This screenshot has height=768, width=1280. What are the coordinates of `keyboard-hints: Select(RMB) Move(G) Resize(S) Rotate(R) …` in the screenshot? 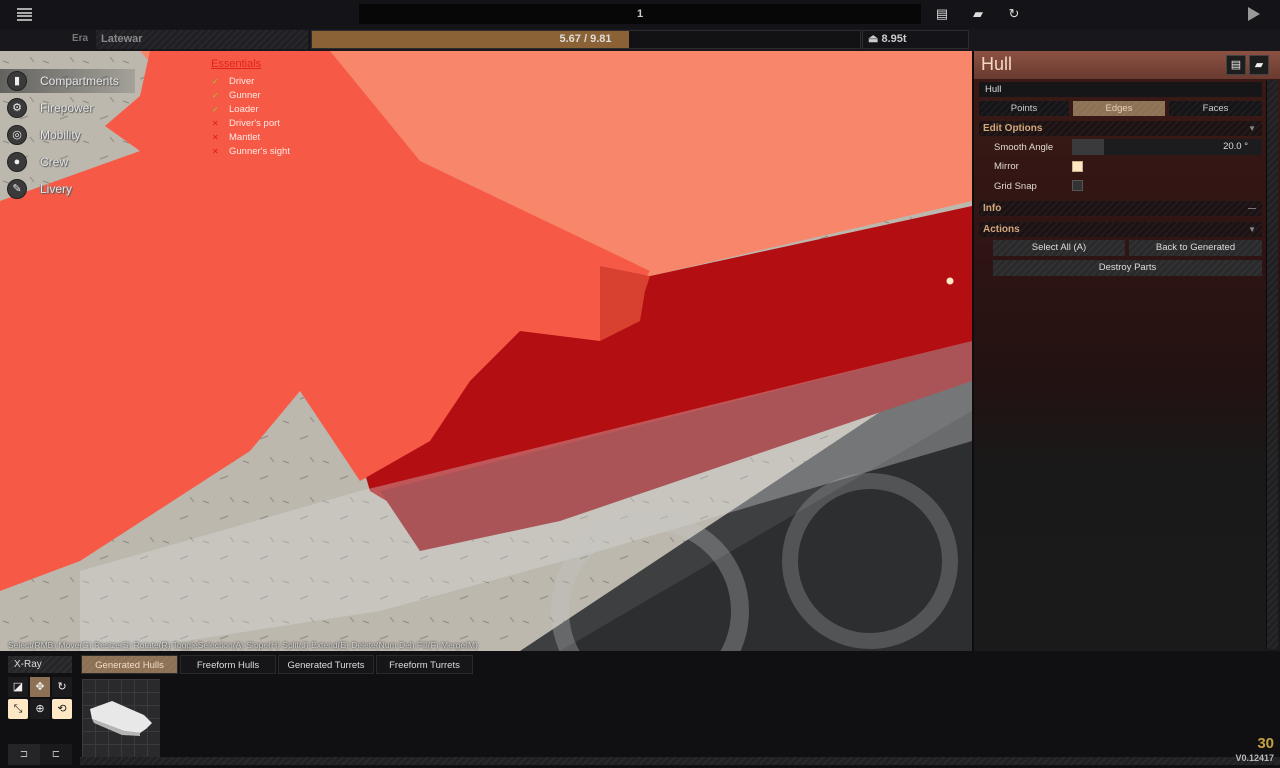 It's located at (243, 645).